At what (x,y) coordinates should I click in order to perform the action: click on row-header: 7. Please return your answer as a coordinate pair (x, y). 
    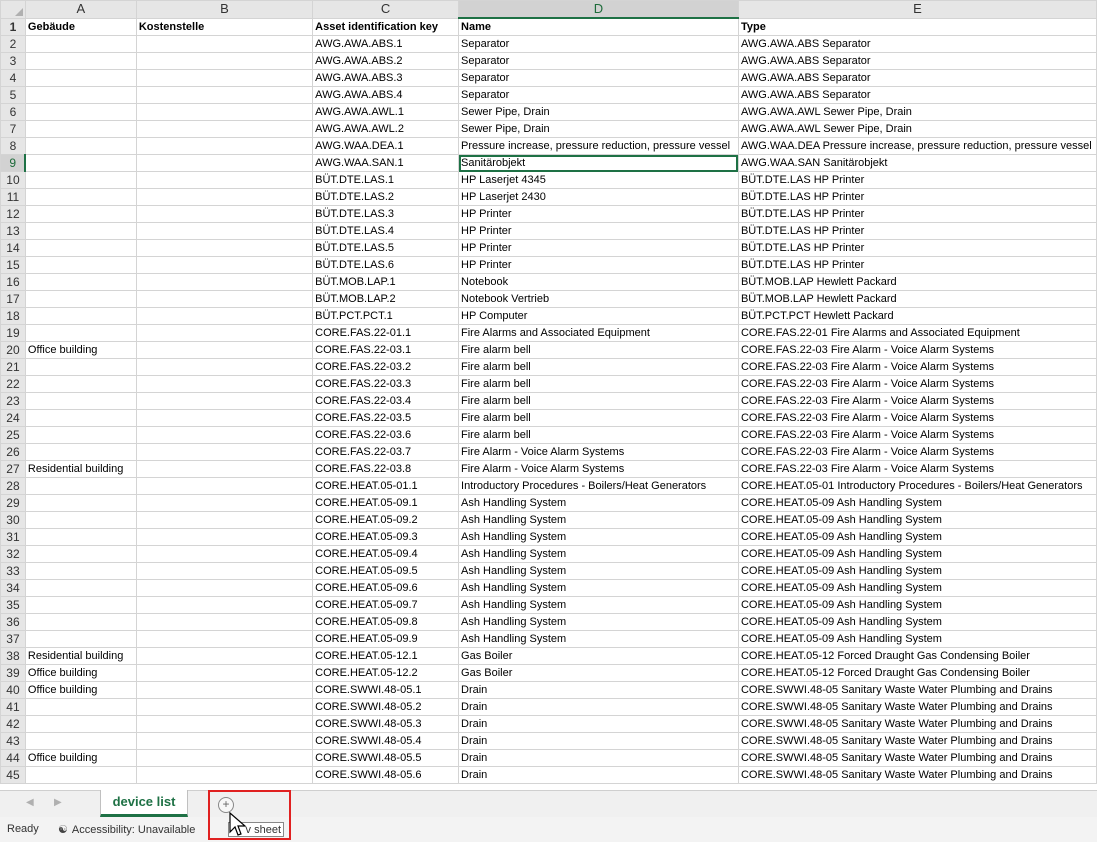
    Looking at the image, I should click on (13, 129).